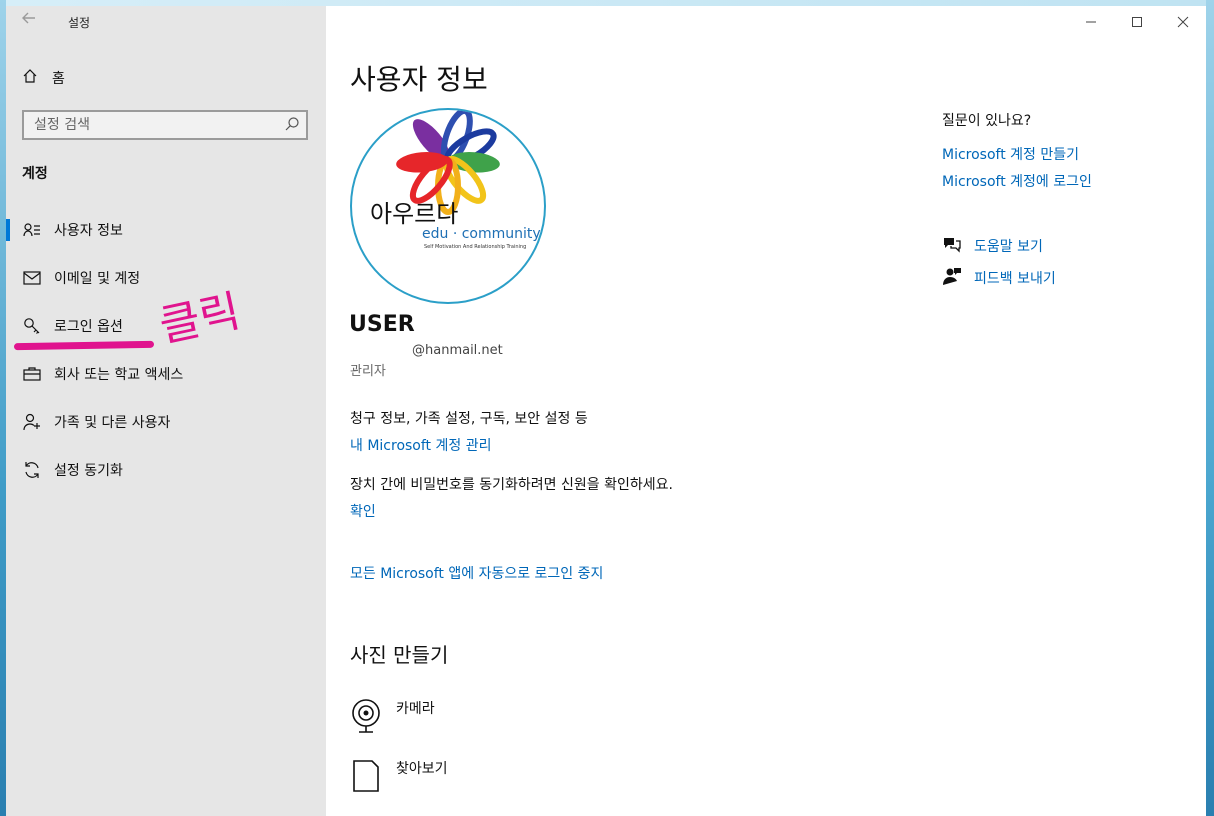 This screenshot has height=816, width=1214. I want to click on sidebar-item-user-info: 사용자 정보, so click(166, 230).